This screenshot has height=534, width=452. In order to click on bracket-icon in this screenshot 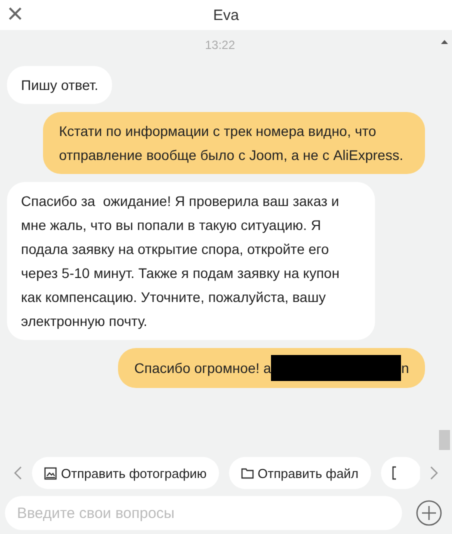, I will do `click(394, 473)`.